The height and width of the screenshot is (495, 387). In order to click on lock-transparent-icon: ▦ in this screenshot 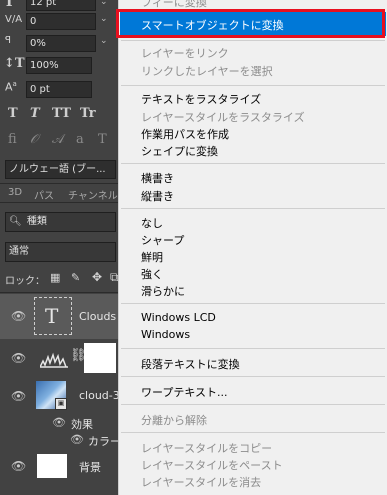, I will do `click(55, 277)`.